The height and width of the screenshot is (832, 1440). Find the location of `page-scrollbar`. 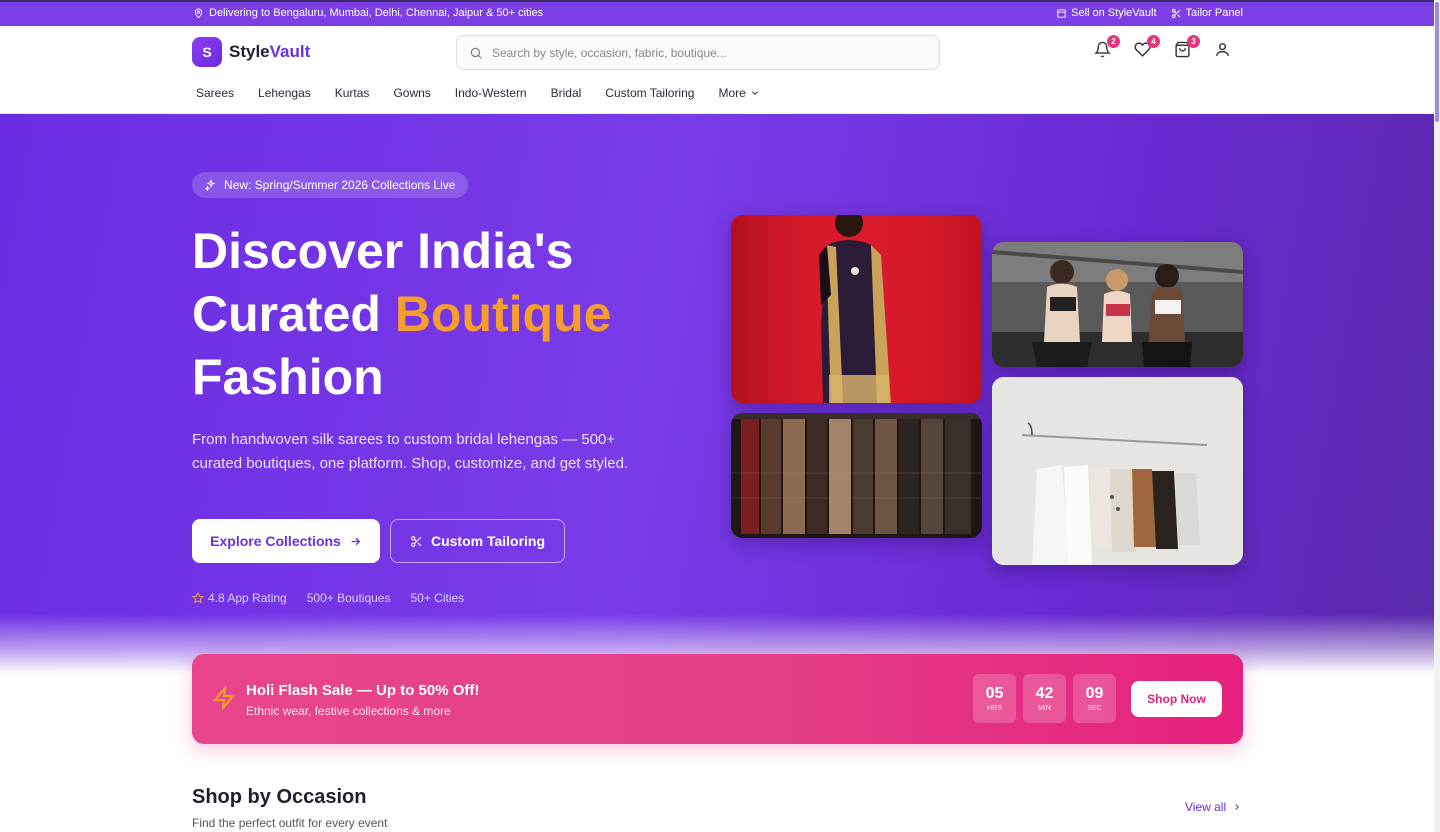

page-scrollbar is located at coordinates (1437, 416).